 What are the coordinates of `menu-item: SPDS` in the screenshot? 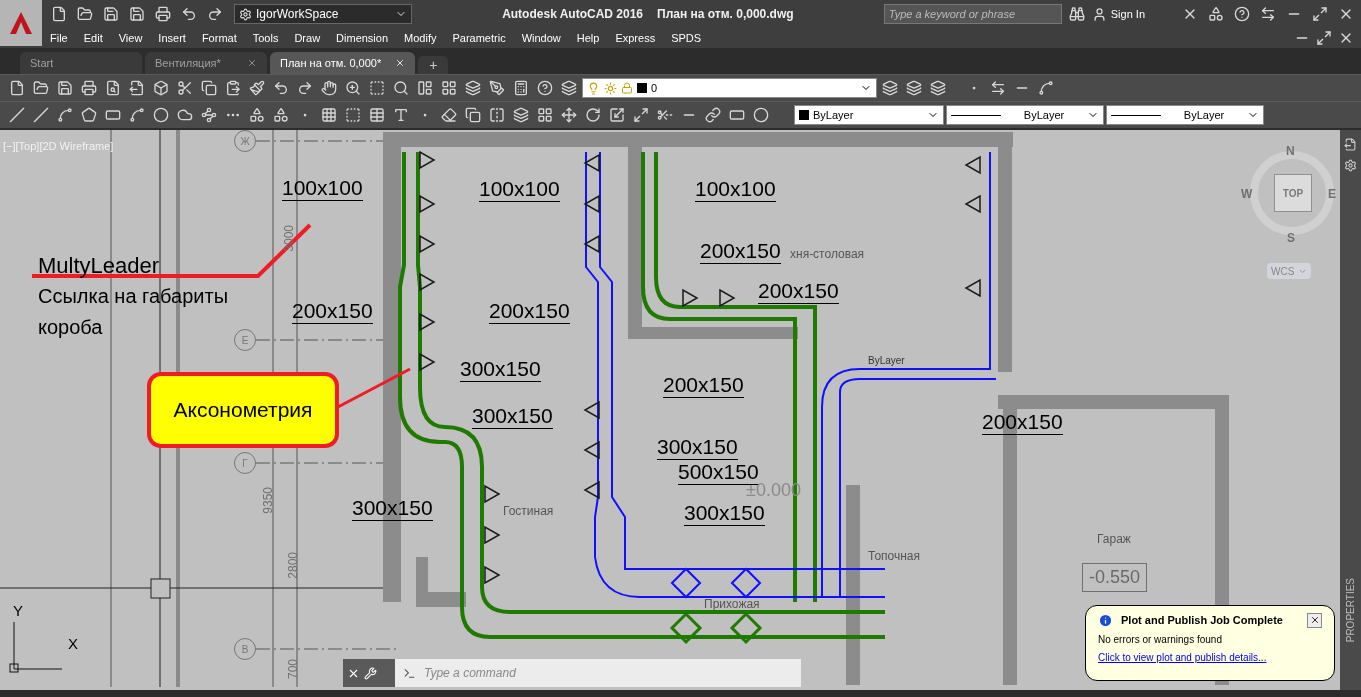 It's located at (686, 38).